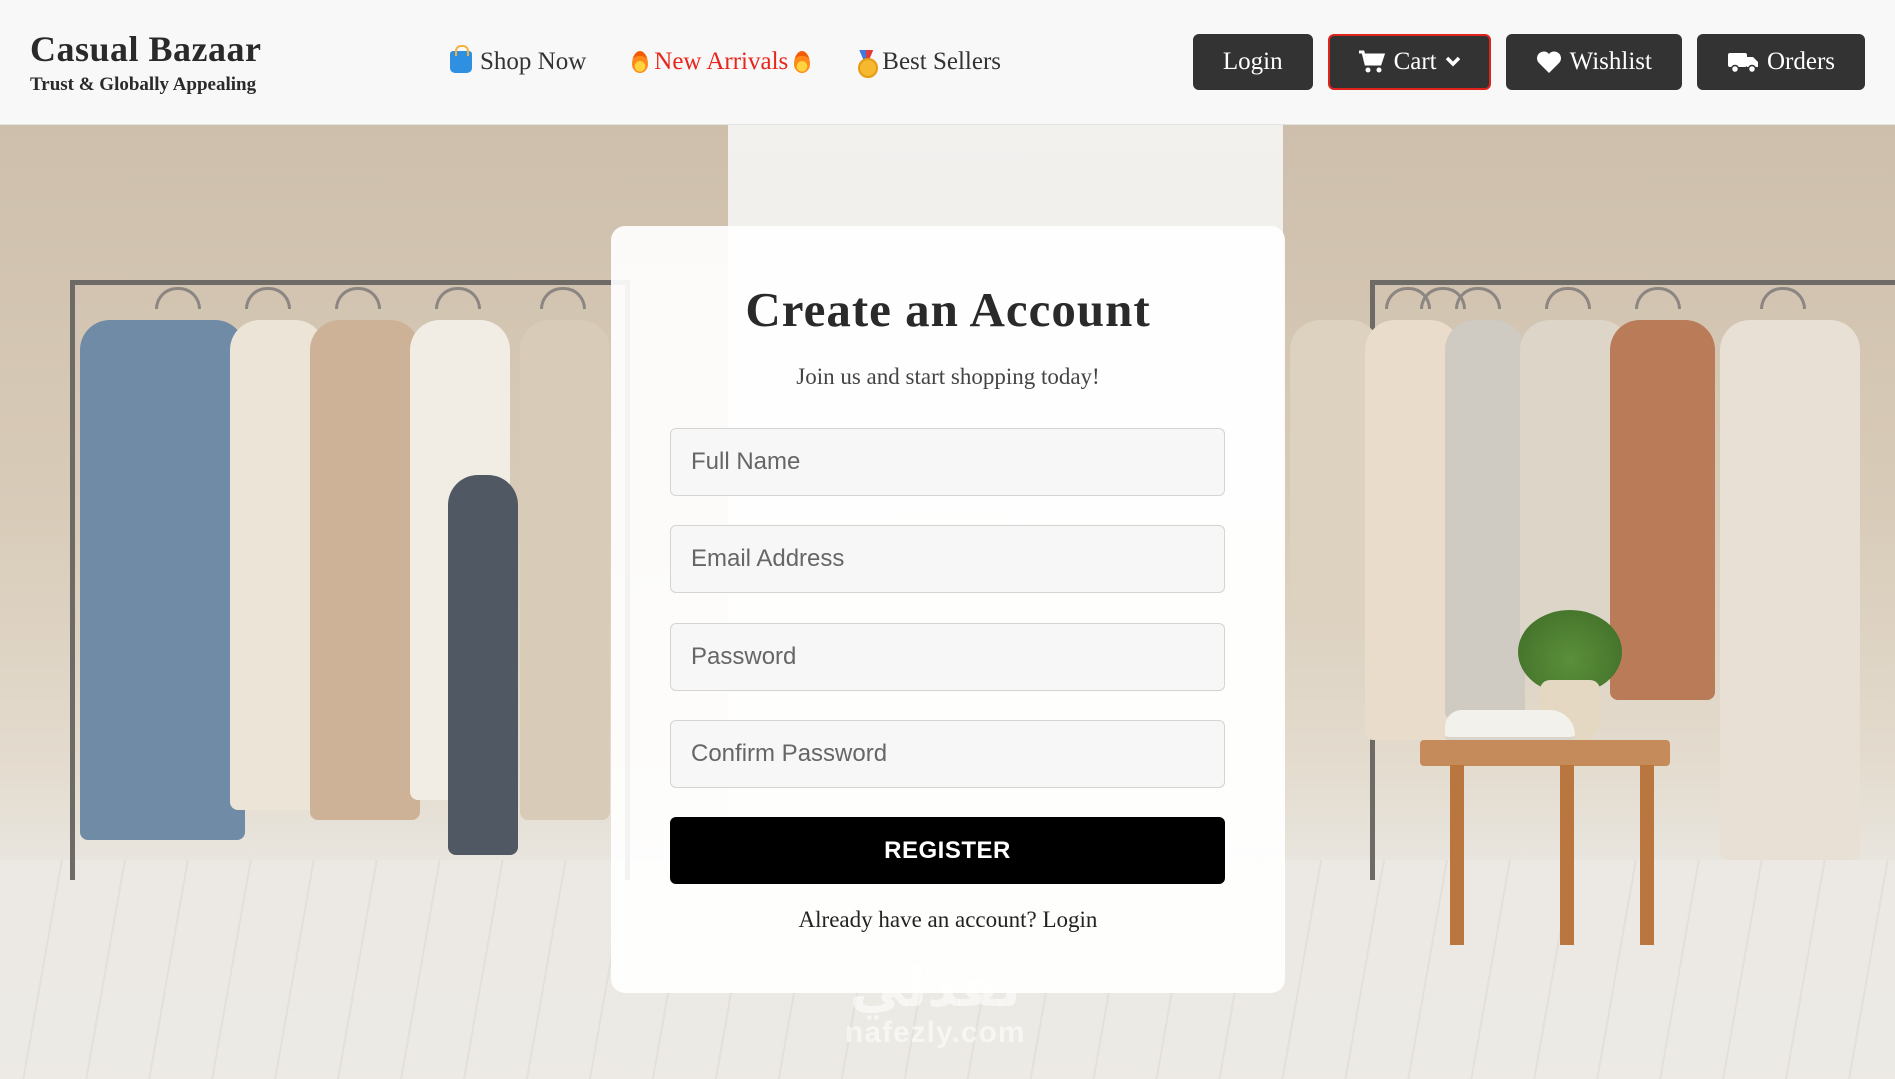 This screenshot has height=1079, width=1895. I want to click on cart-button: Cart, so click(1409, 62).